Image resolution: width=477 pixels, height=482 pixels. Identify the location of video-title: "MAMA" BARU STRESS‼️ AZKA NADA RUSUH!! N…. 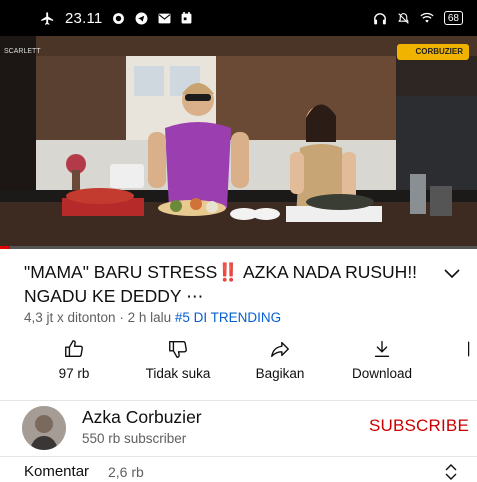
(221, 284).